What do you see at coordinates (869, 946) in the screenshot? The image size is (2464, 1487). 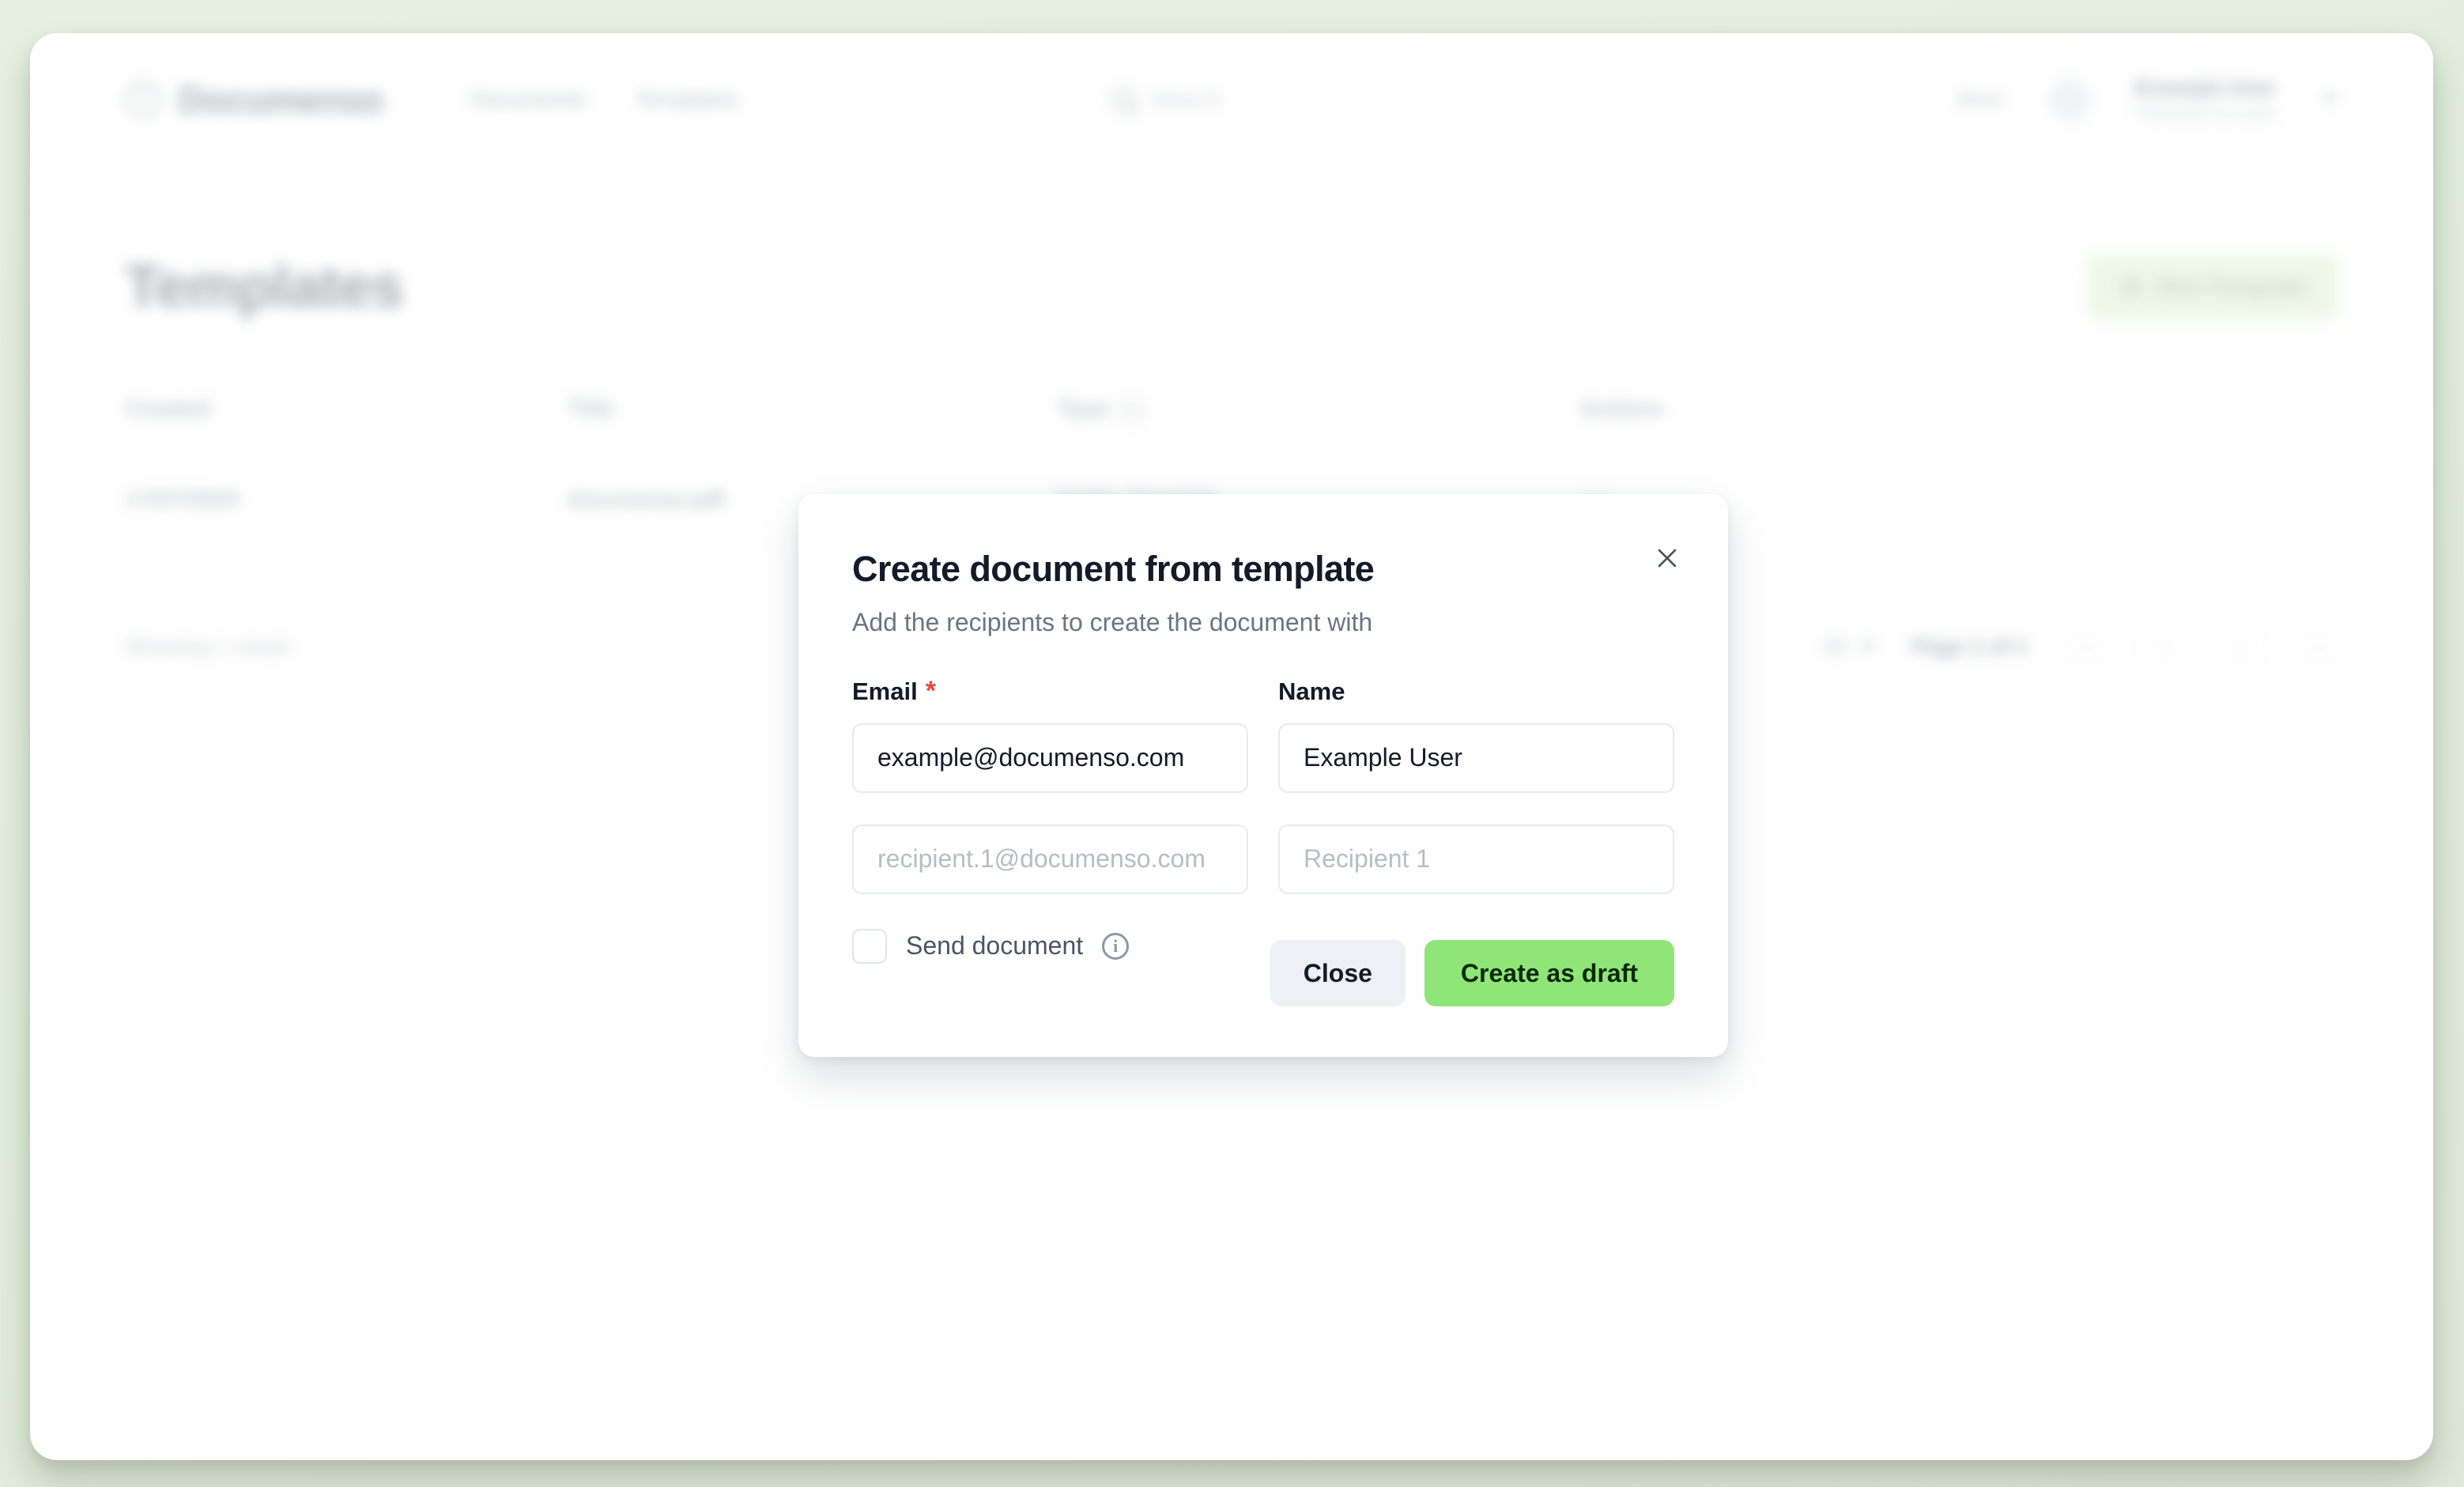 I see `send-document-checkbox` at bounding box center [869, 946].